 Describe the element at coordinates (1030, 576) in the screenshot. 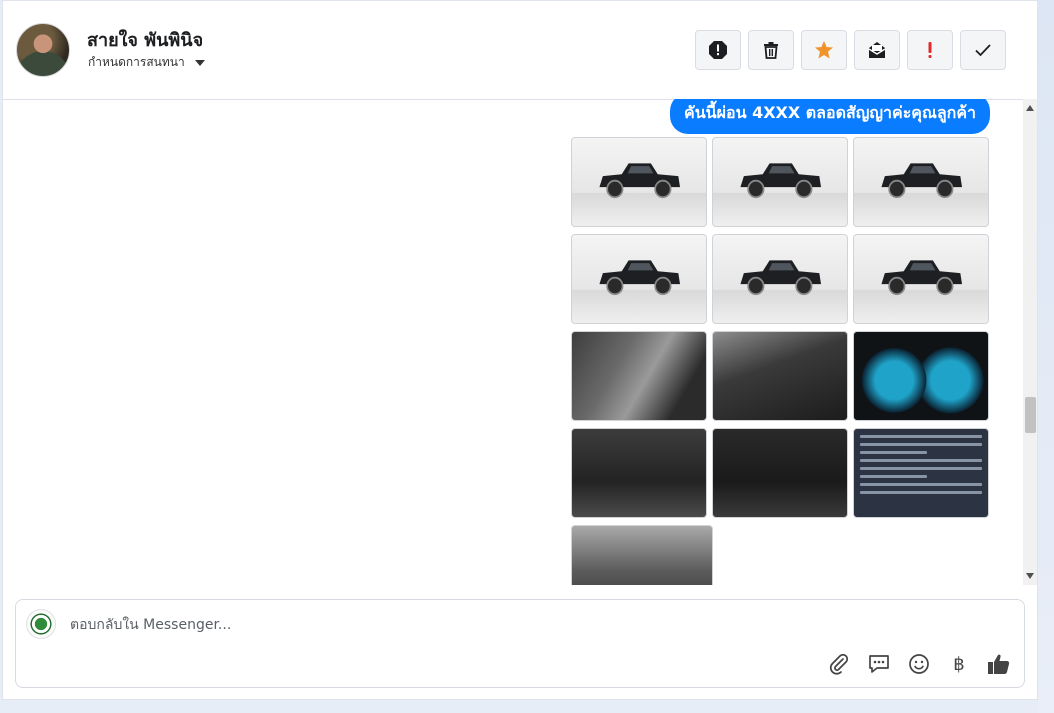

I see `scroll-down-arrow-icon` at that location.